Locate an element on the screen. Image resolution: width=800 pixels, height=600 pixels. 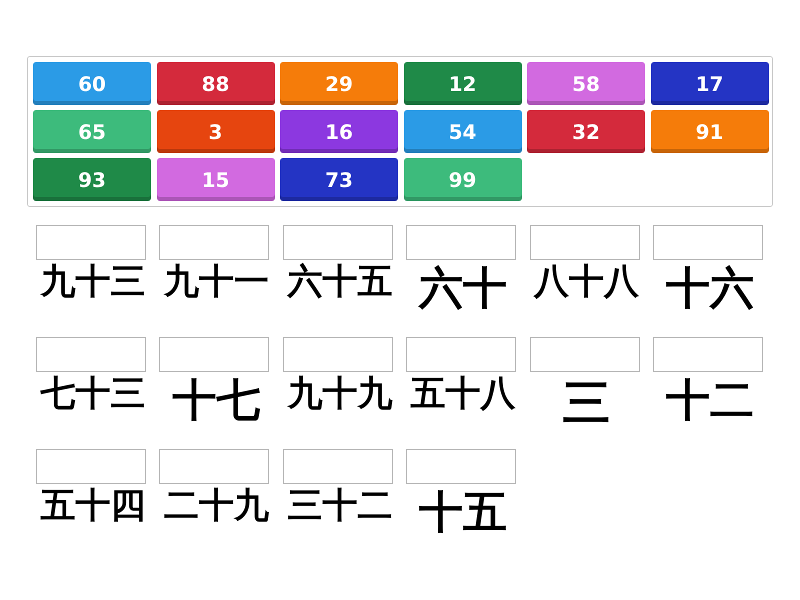
number-tile: 65 is located at coordinates (92, 131).